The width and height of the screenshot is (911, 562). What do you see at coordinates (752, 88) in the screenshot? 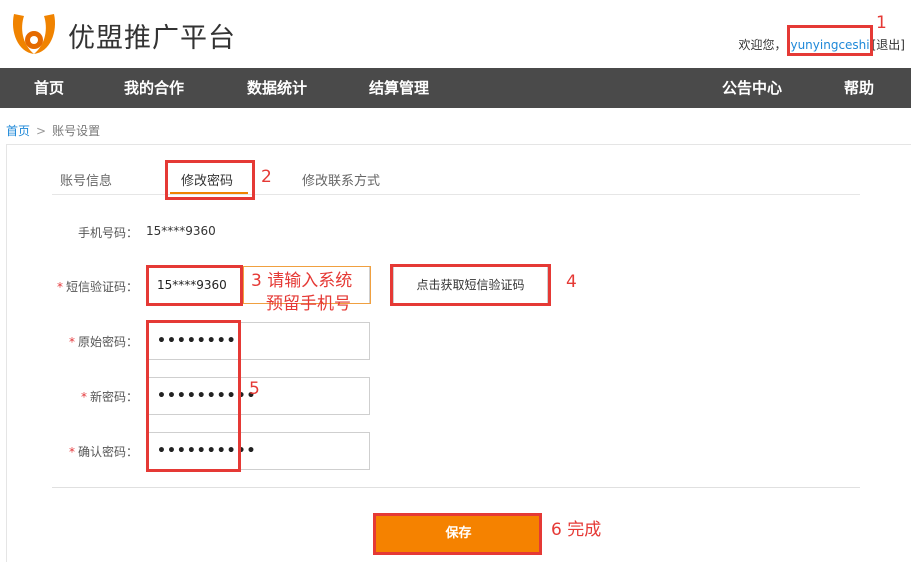
I see `nav-item-announcements: 公告中心` at bounding box center [752, 88].